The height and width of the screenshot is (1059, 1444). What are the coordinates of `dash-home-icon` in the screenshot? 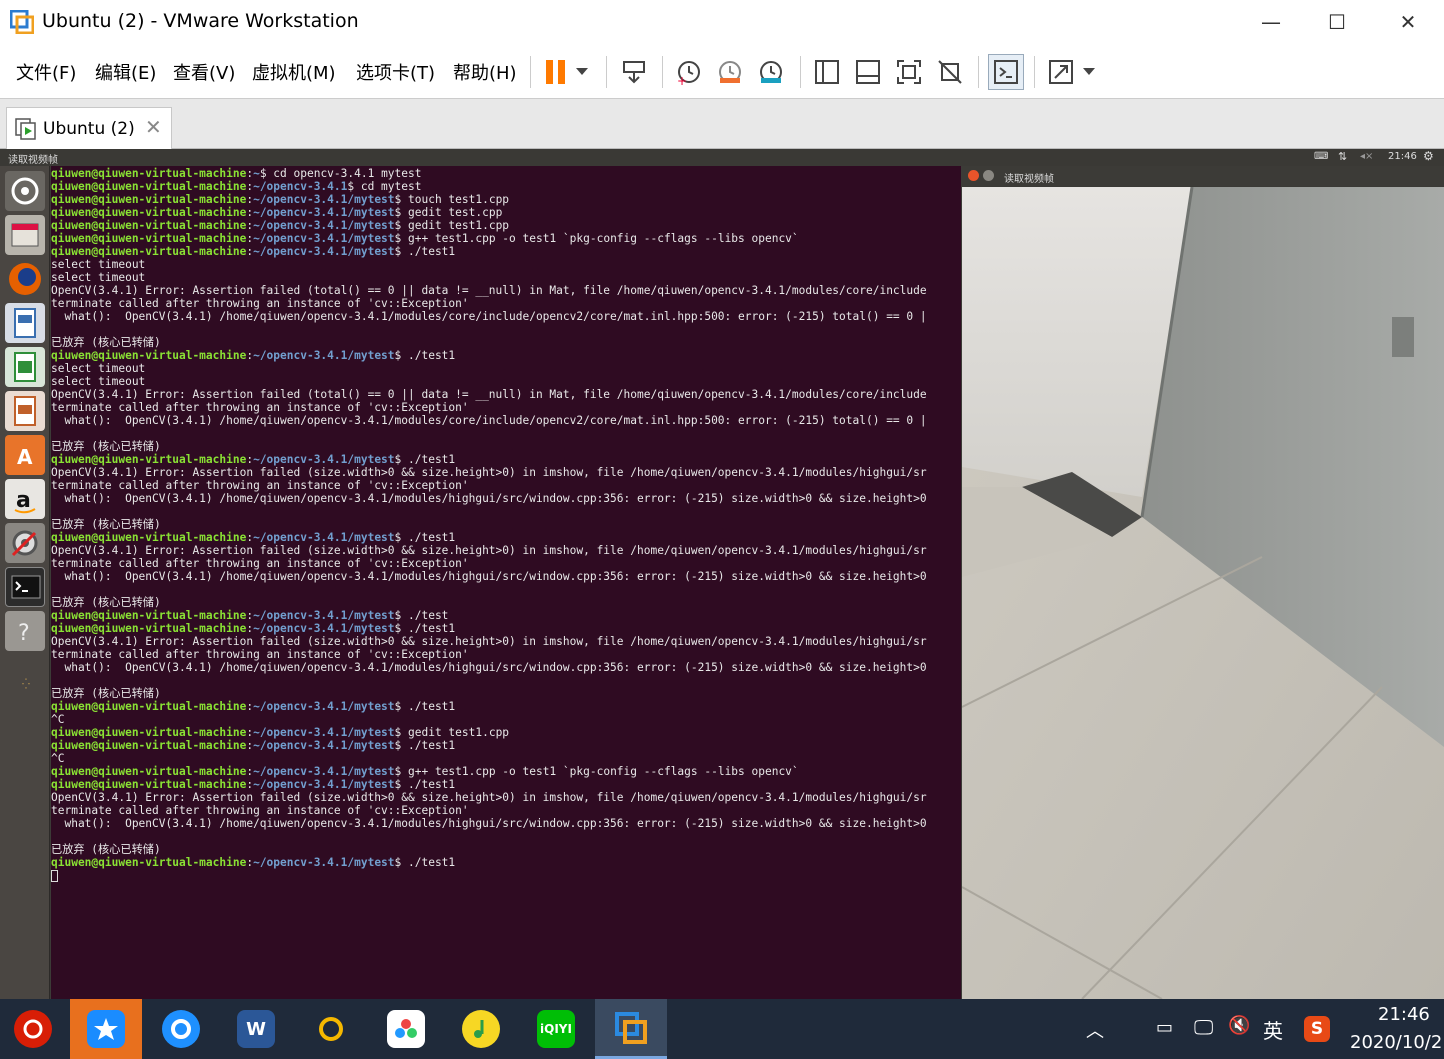 It's located at (25, 191).